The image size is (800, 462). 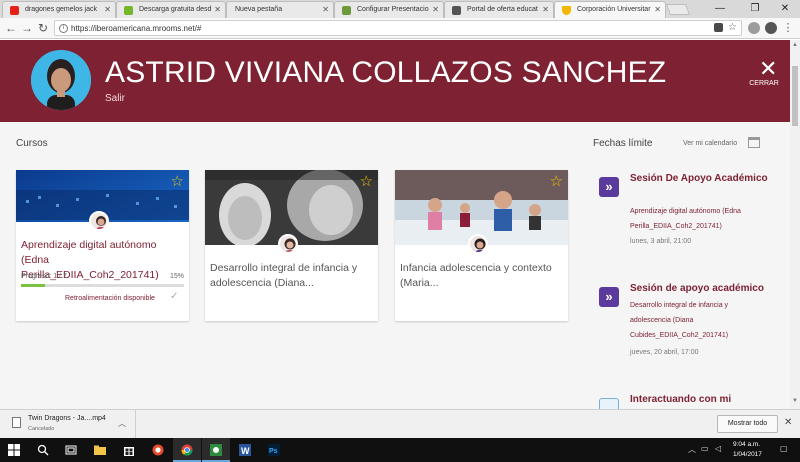 I want to click on close-dashboard-button: ✕ CERRAR, so click(x=764, y=74).